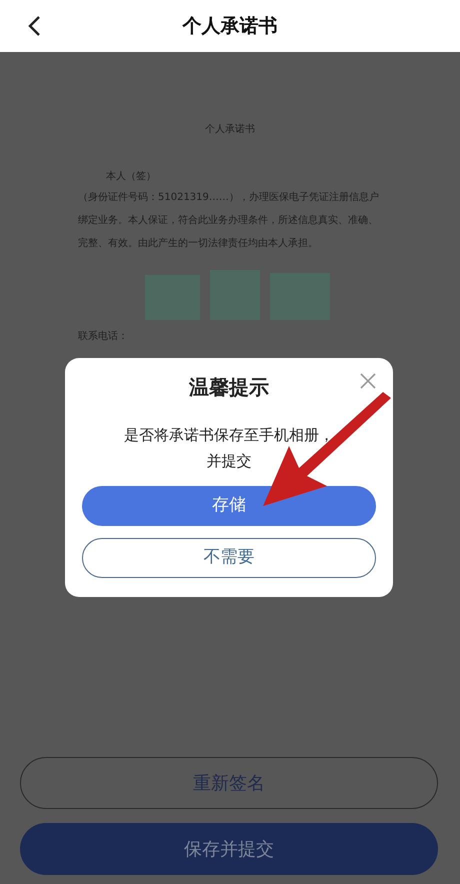 This screenshot has width=460, height=884. I want to click on close-icon, so click(368, 381).